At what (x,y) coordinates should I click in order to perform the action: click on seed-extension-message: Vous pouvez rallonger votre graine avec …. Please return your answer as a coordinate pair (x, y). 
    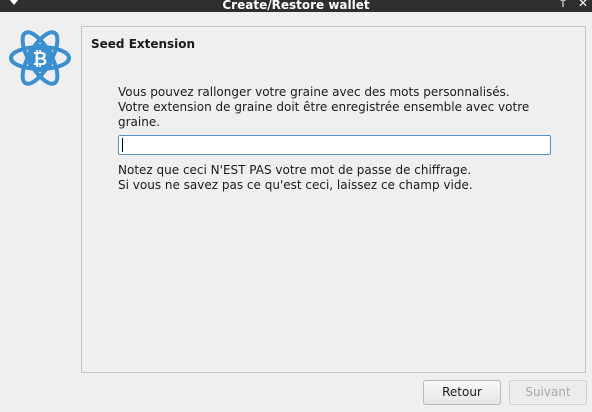
    Looking at the image, I should click on (338, 107).